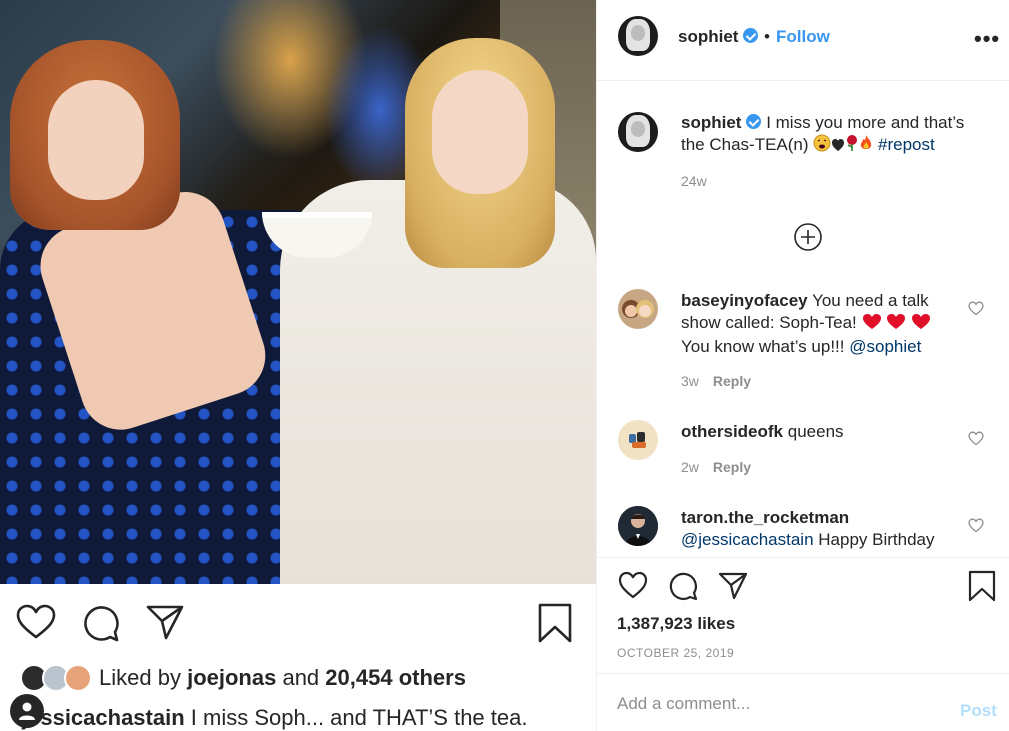 Image resolution: width=1009 pixels, height=731 pixels. I want to click on comment: othersideofk queens, so click(816, 432).